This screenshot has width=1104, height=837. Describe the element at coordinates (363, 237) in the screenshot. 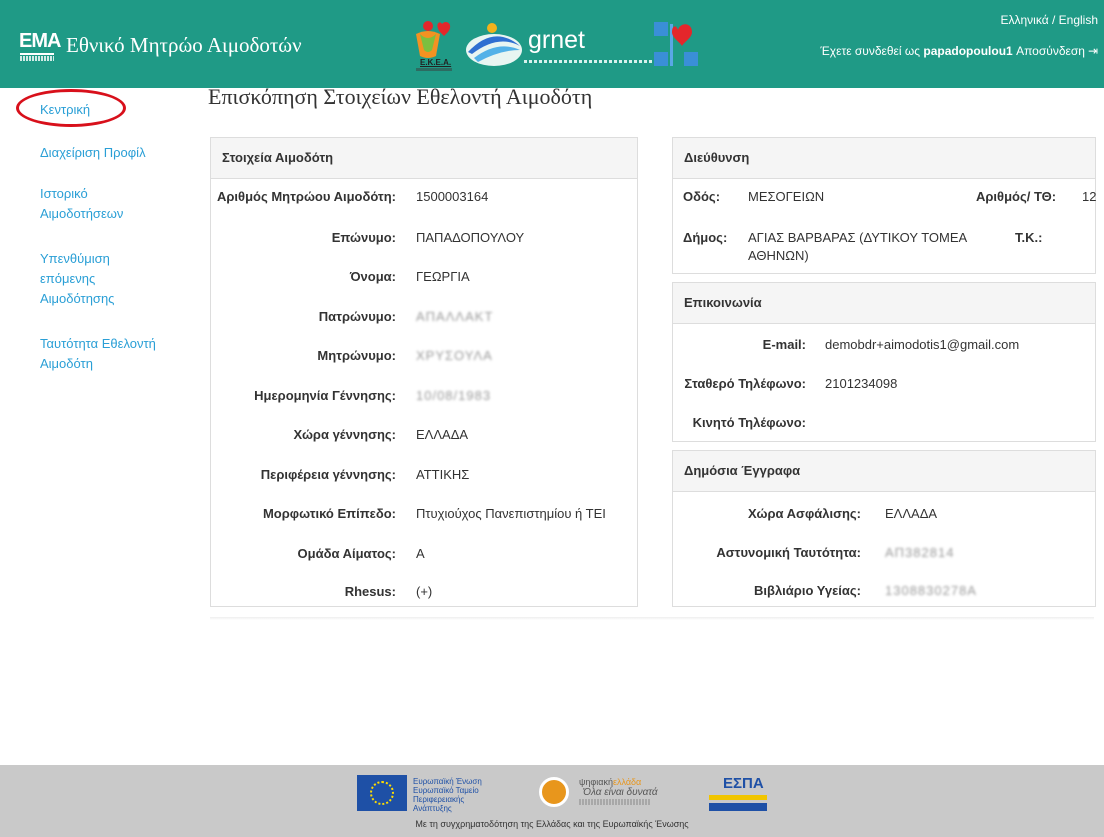

I see `field-label: Επώνυμο:` at that location.